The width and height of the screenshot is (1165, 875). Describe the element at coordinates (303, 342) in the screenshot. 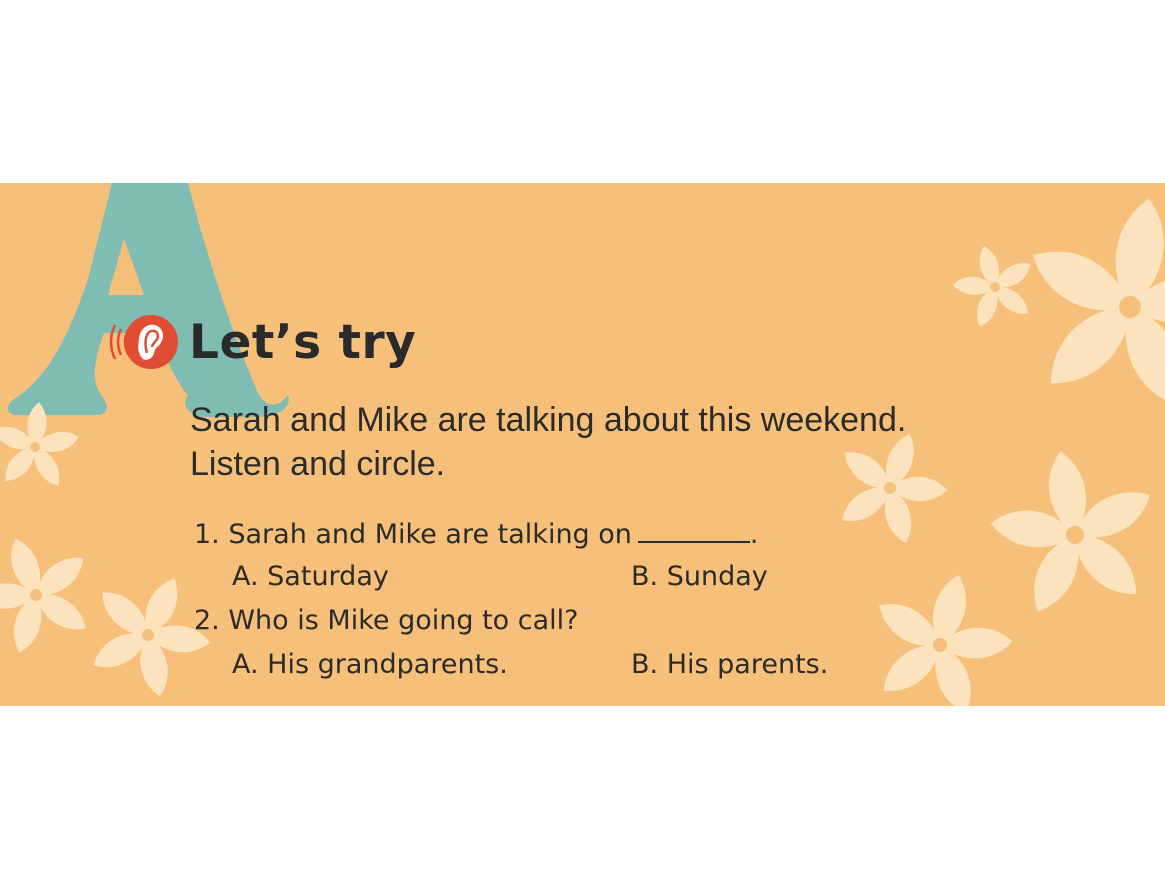

I see `section-title: Let’s try` at that location.